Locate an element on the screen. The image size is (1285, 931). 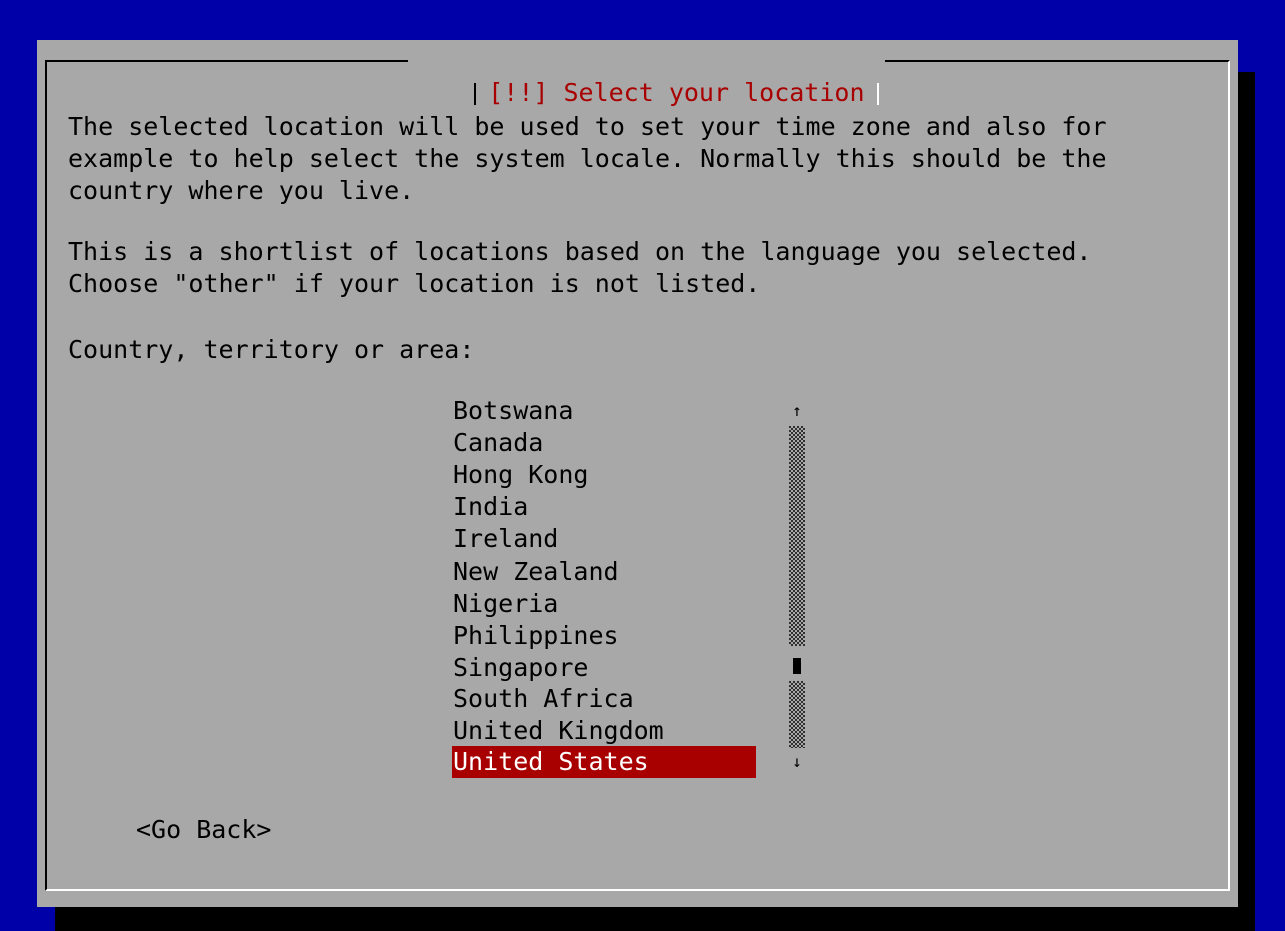
list-item-hong-kong: Hong Kong is located at coordinates (604, 475).